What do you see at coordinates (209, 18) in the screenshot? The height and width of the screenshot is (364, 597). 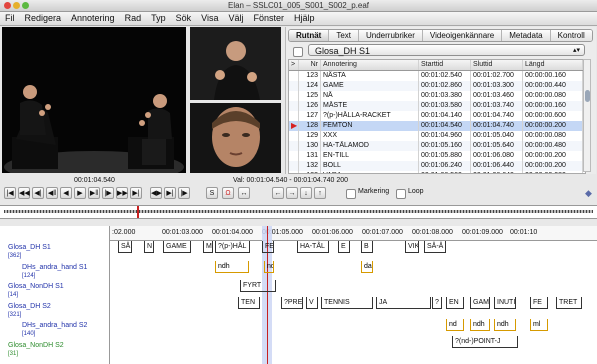 I see `menu-view: Visa` at bounding box center [209, 18].